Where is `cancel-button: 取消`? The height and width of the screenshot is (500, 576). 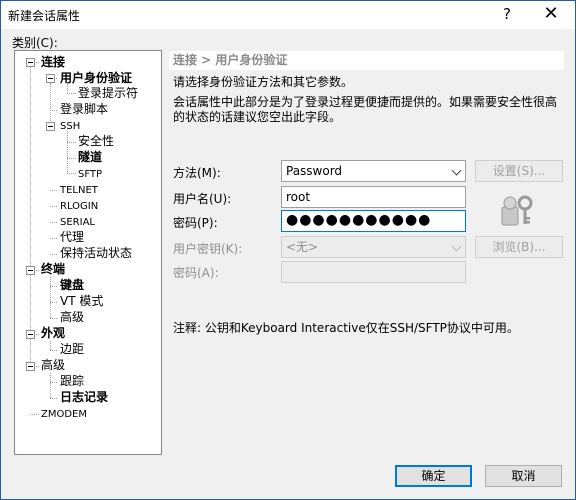 cancel-button: 取消 is located at coordinates (523, 476).